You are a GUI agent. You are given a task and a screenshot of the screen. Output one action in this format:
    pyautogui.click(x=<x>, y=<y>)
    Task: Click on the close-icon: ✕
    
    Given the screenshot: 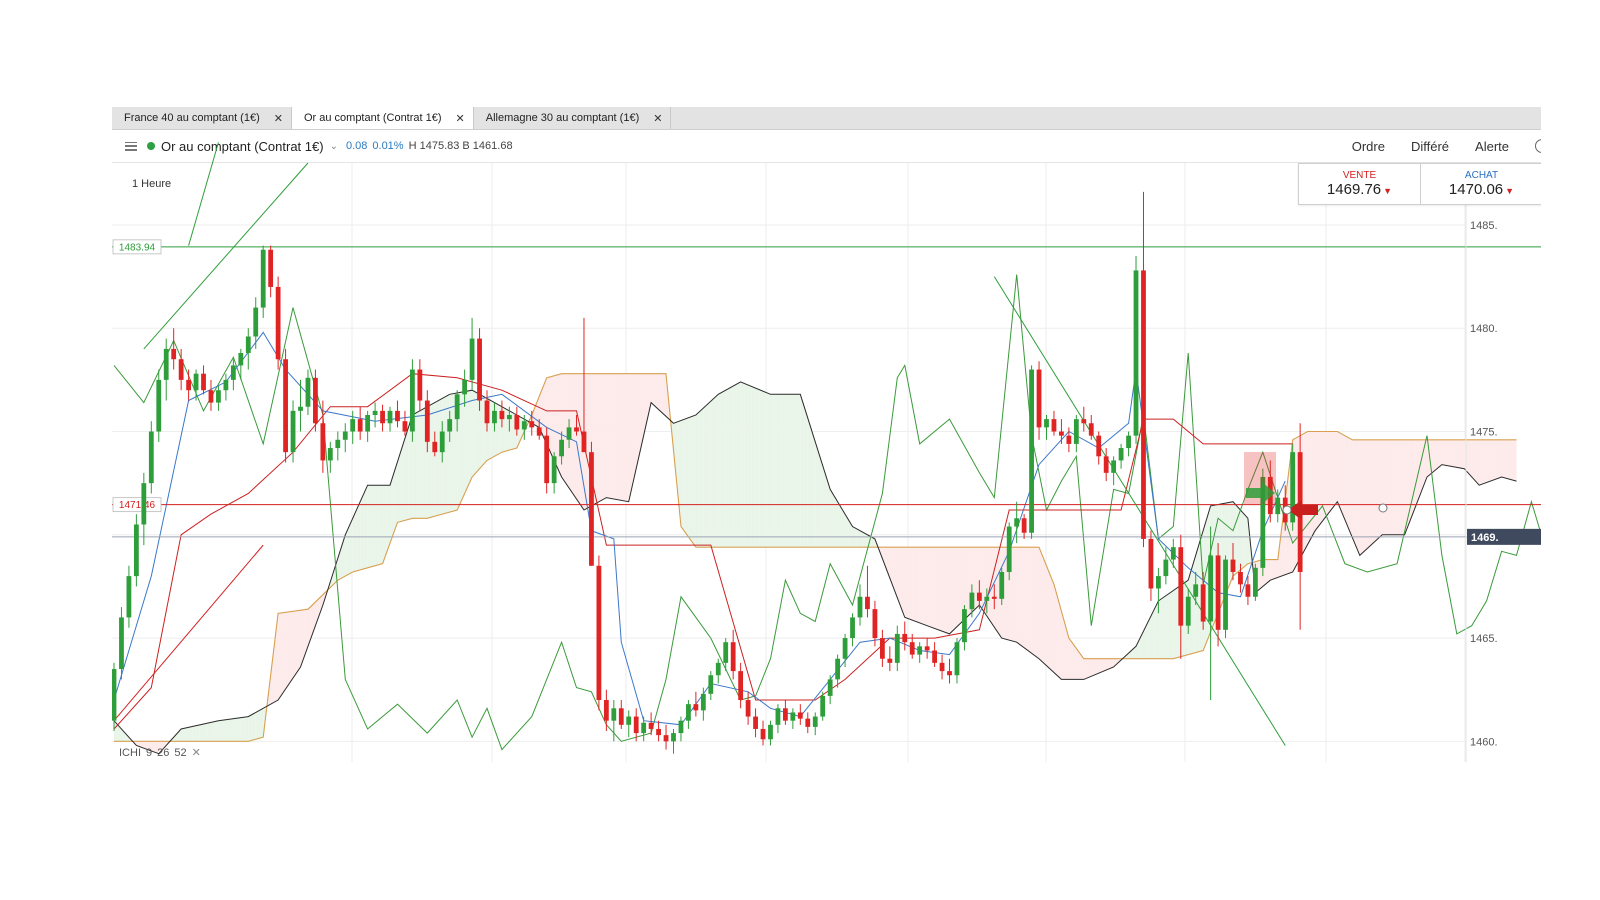 What is the action you would take?
    pyautogui.click(x=196, y=752)
    